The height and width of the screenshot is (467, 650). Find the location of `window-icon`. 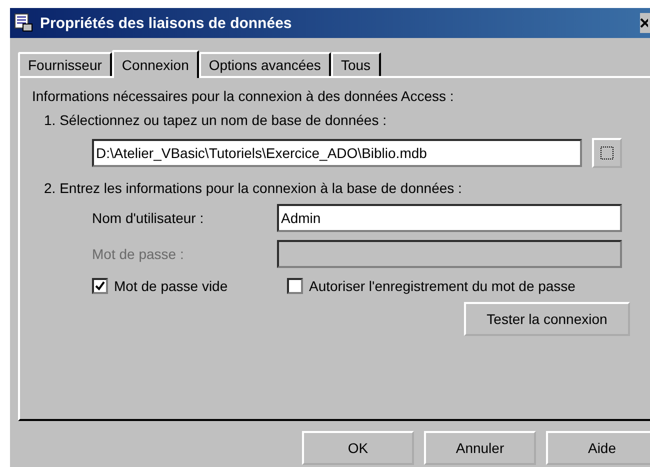

window-icon is located at coordinates (24, 23).